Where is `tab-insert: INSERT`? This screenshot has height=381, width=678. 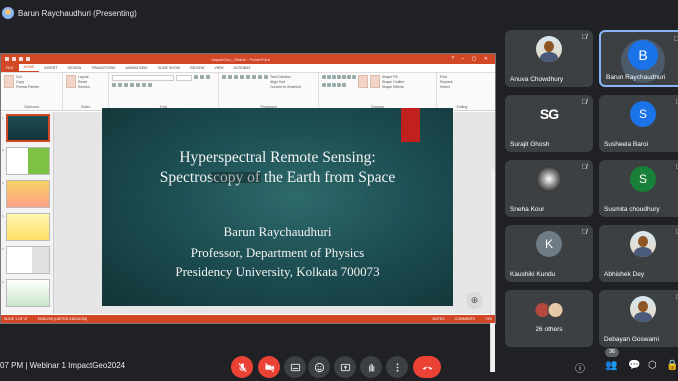
tab-insert: INSERT is located at coordinates (50, 69).